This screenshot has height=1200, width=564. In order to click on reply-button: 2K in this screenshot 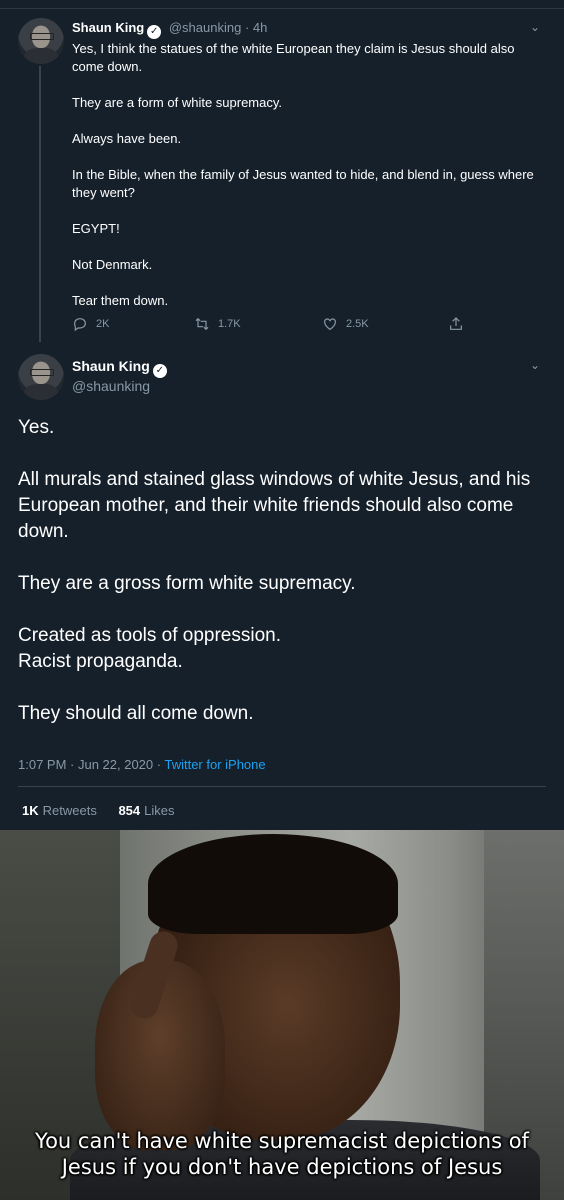, I will do `click(90, 324)`.